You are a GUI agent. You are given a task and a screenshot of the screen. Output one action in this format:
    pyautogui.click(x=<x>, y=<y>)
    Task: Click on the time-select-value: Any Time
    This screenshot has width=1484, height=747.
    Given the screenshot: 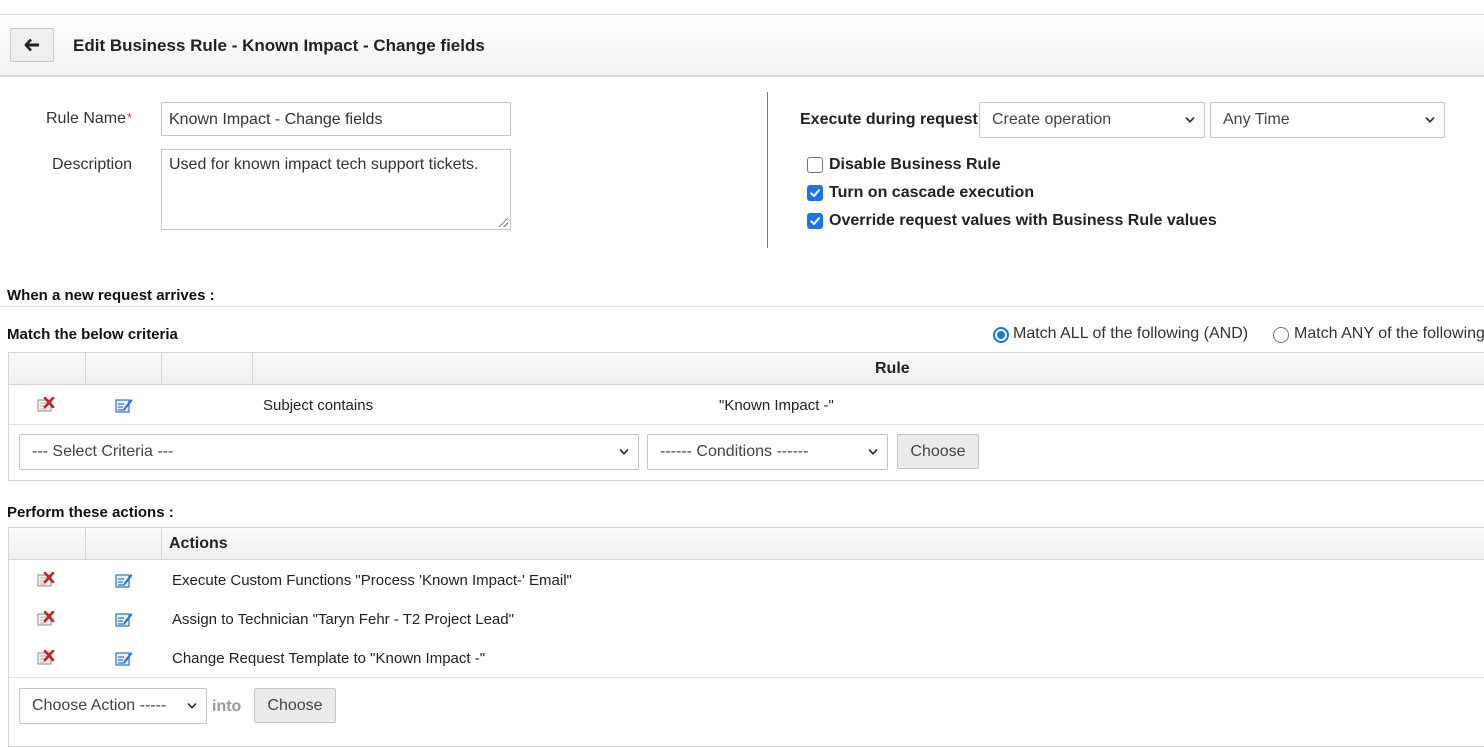 What is the action you would take?
    pyautogui.click(x=1256, y=119)
    